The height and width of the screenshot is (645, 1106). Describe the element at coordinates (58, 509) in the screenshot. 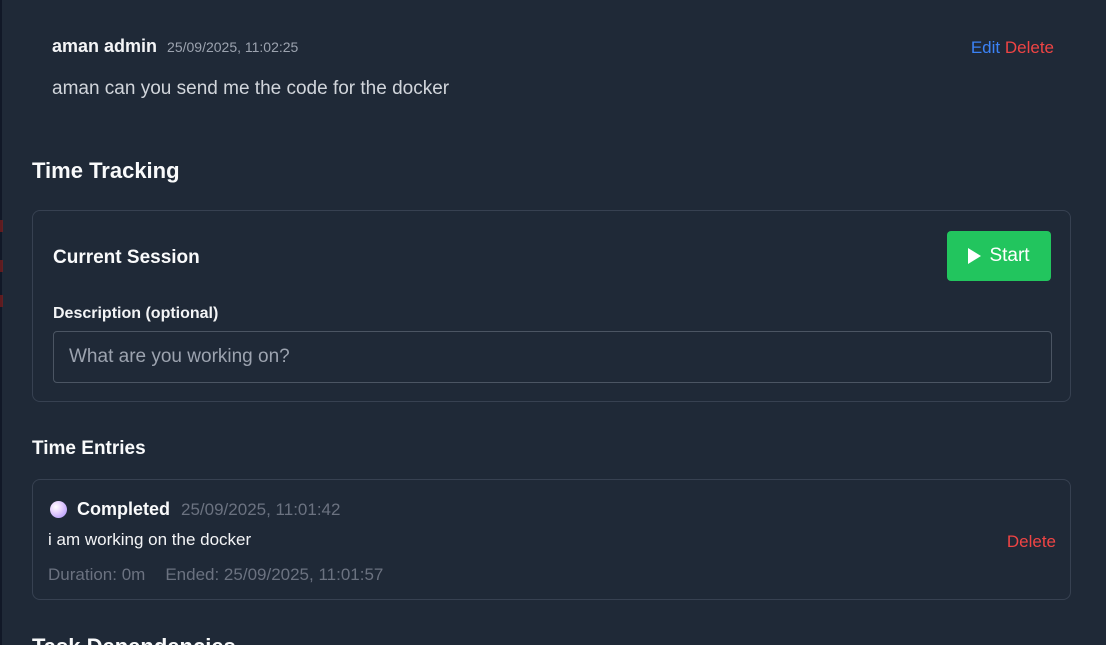

I see `status-dot-icon` at that location.